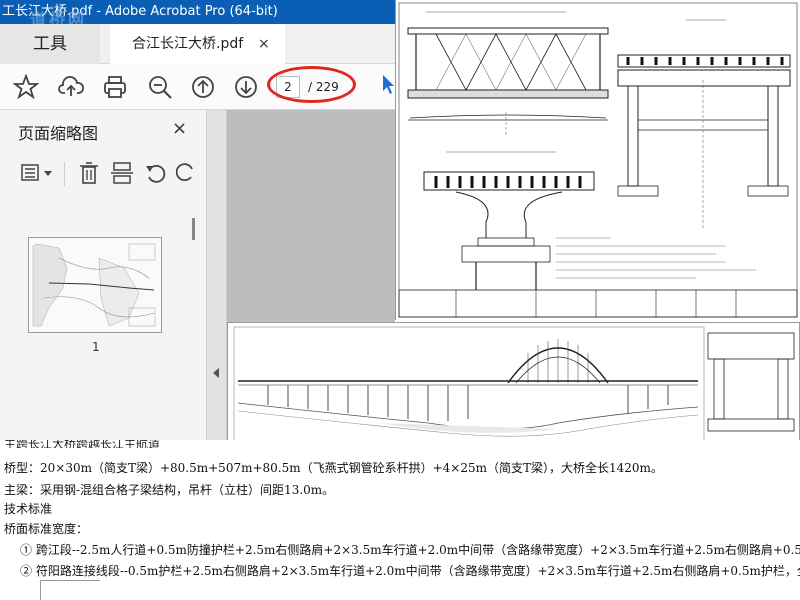 The image size is (800, 600). I want to click on tab-document-label: 合江长江大桥.pdf, so click(188, 44).